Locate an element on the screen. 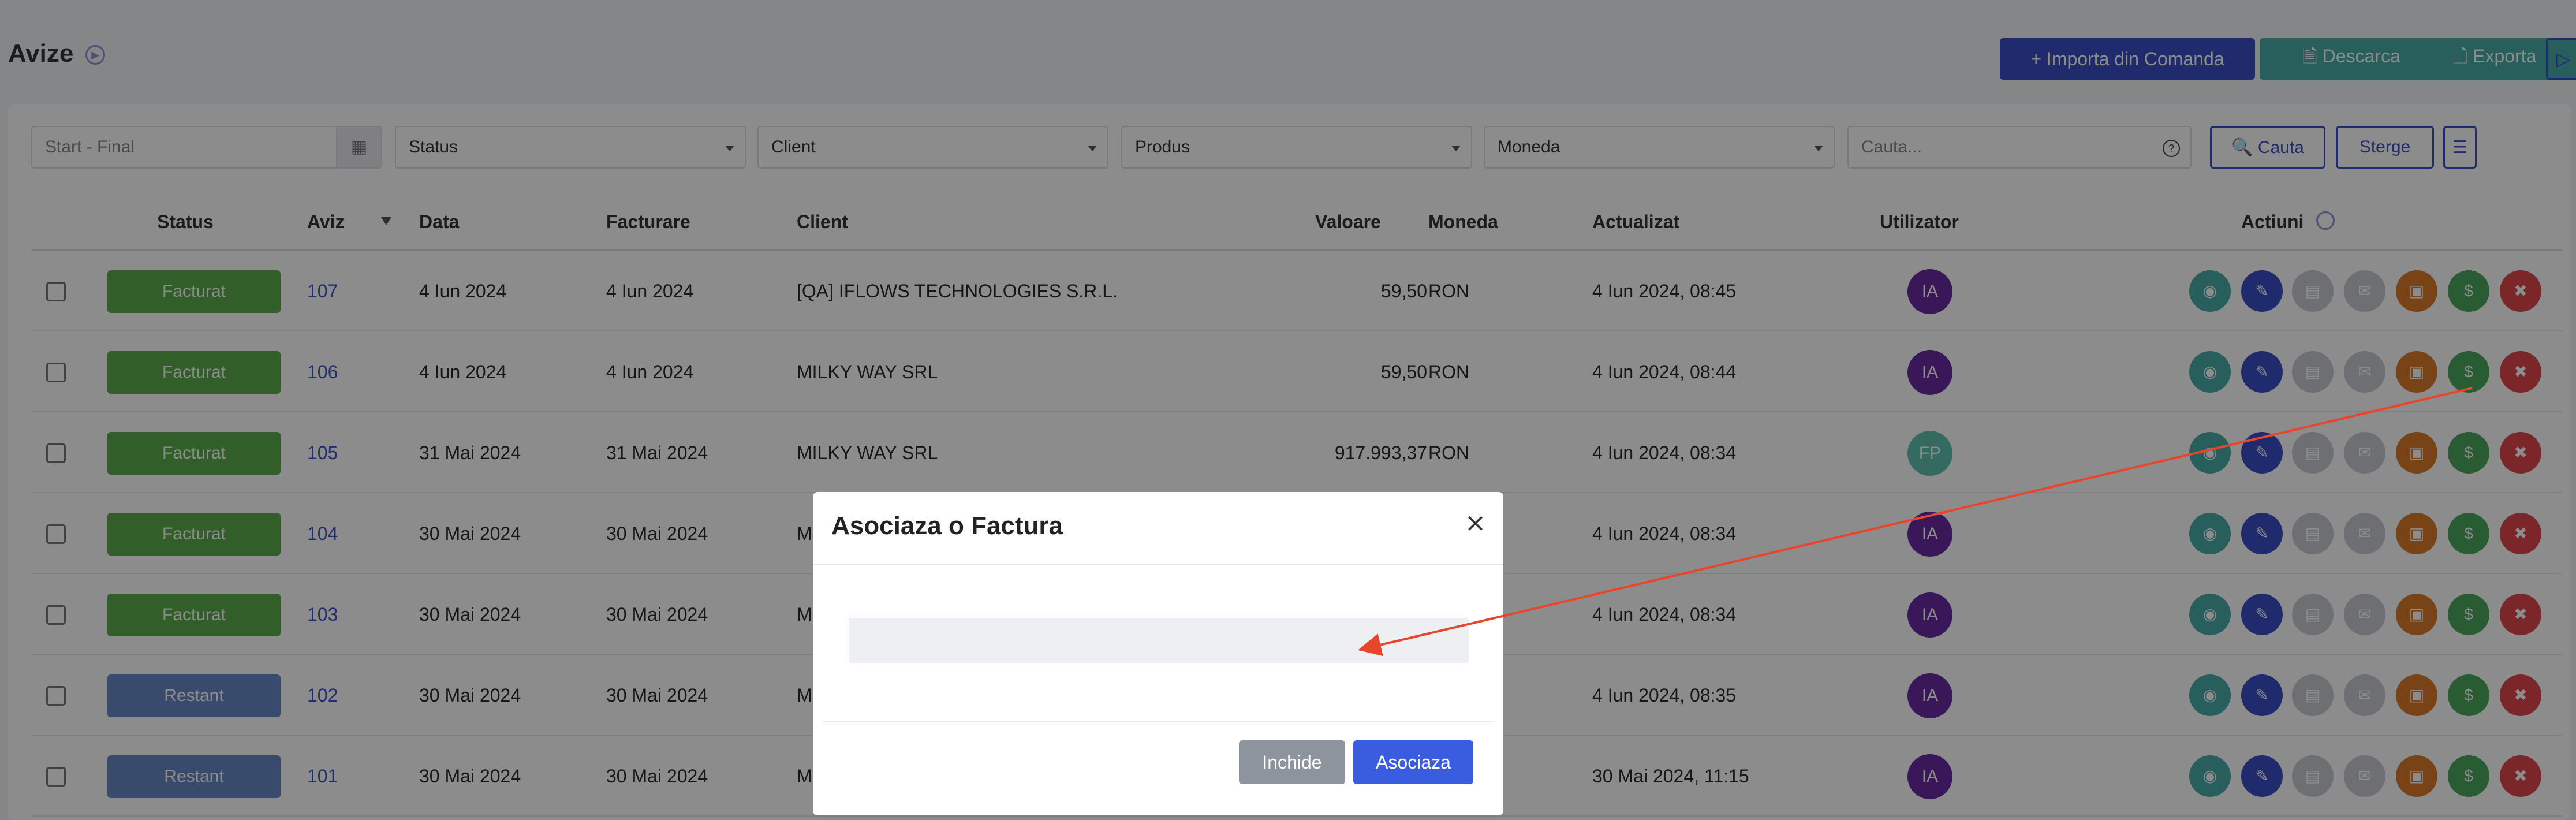  associate-invoice-modal: Asociaza o Factura × Inchide Asociaza is located at coordinates (1158, 653).